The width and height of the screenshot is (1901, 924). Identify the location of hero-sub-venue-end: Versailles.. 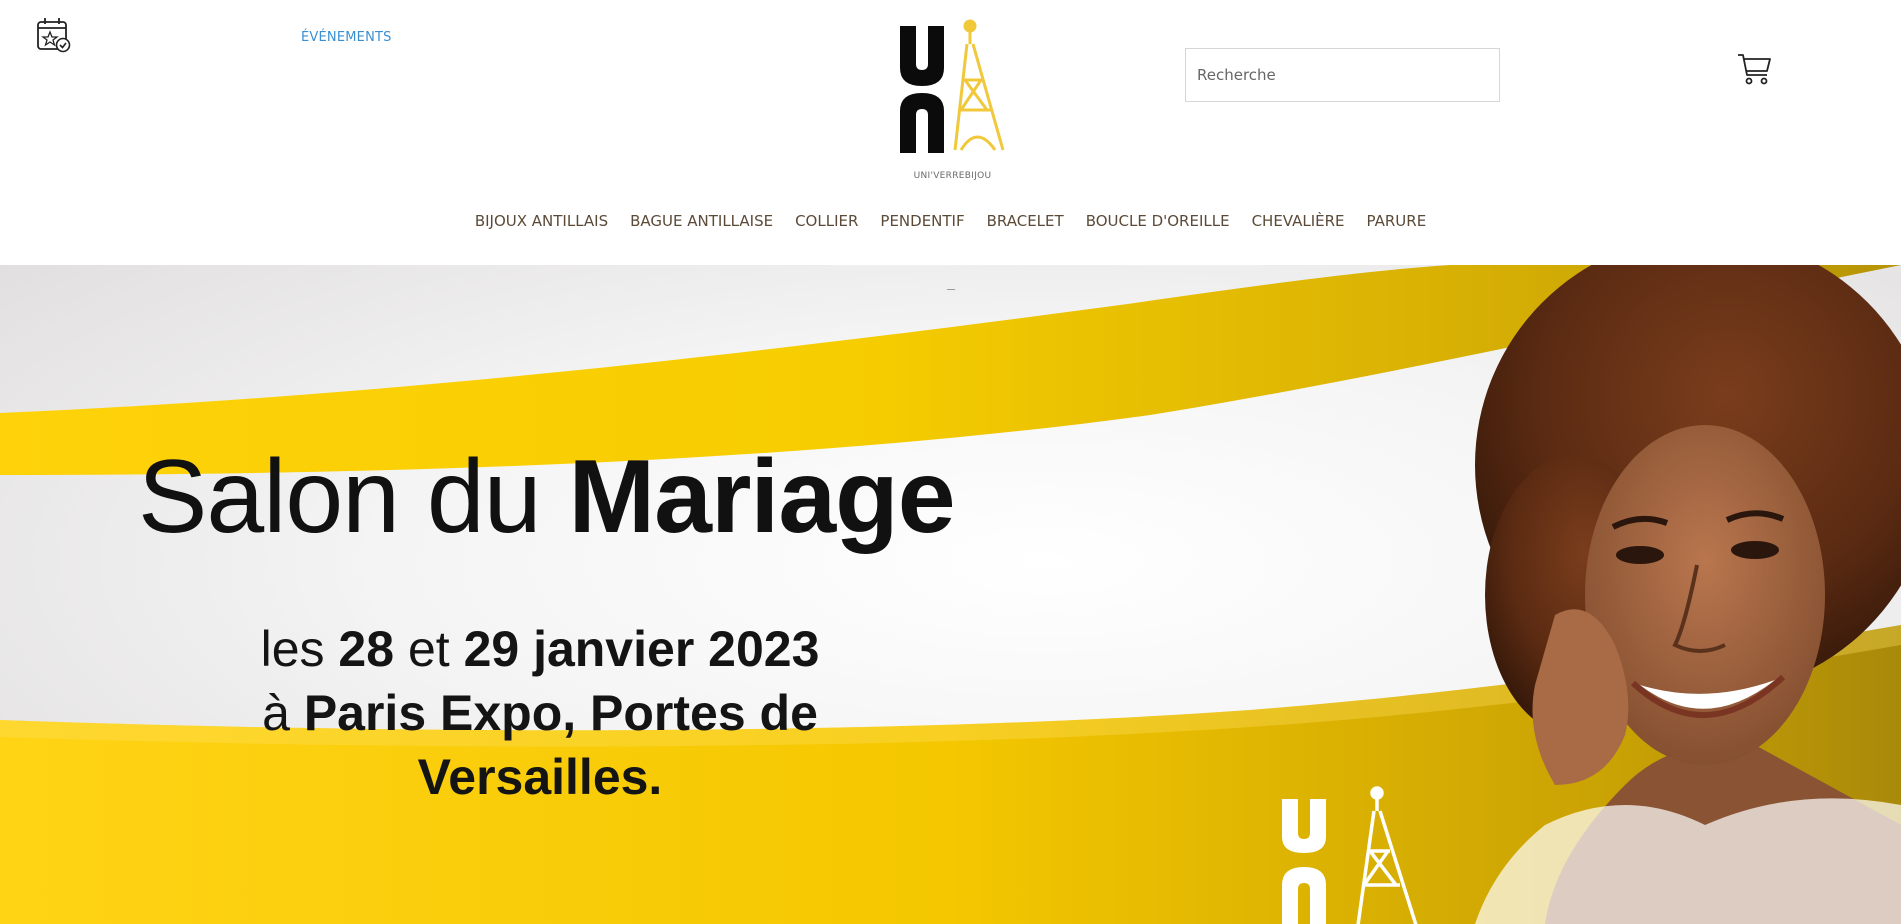
(540, 777).